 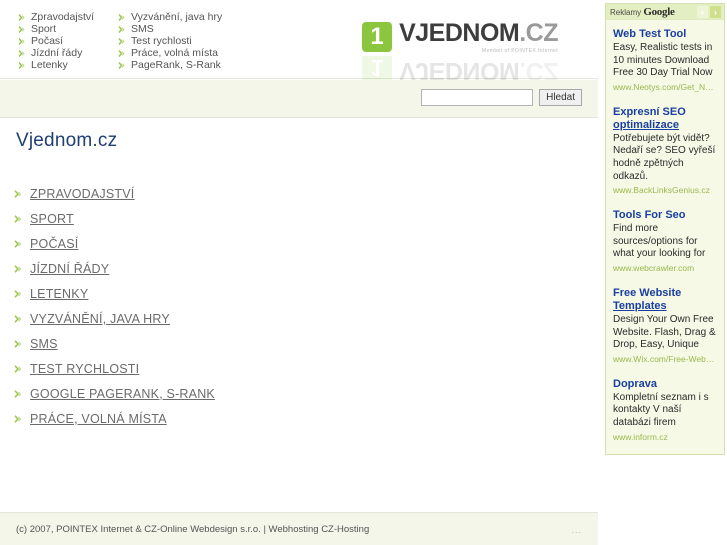 What do you see at coordinates (44, 344) in the screenshot?
I see `category-link: SMS` at bounding box center [44, 344].